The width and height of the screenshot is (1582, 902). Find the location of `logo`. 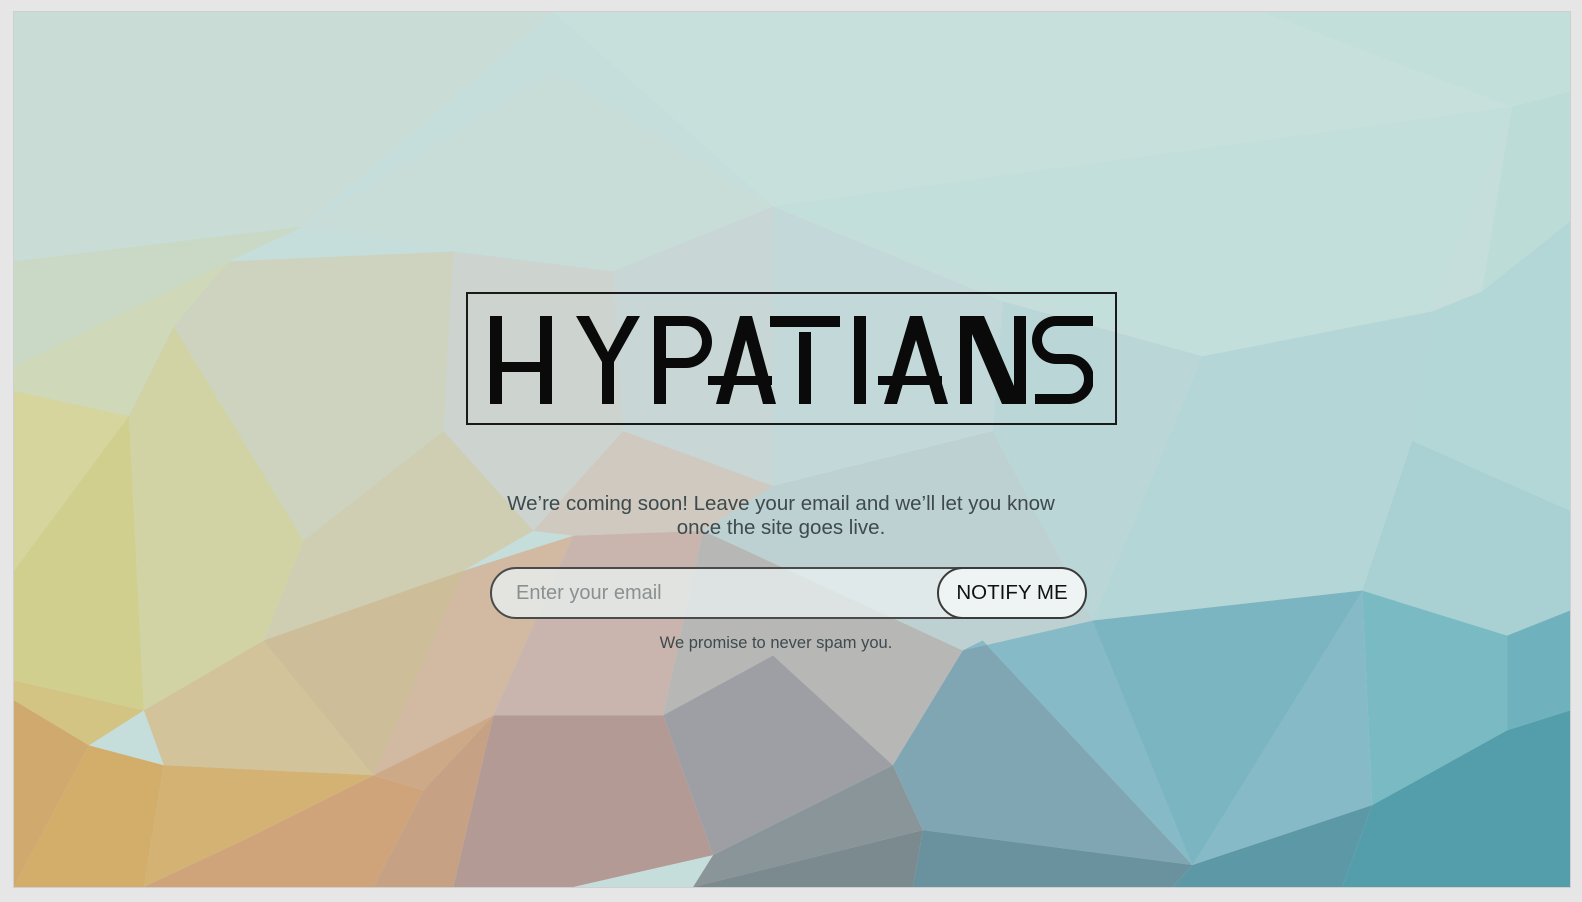

logo is located at coordinates (791, 358).